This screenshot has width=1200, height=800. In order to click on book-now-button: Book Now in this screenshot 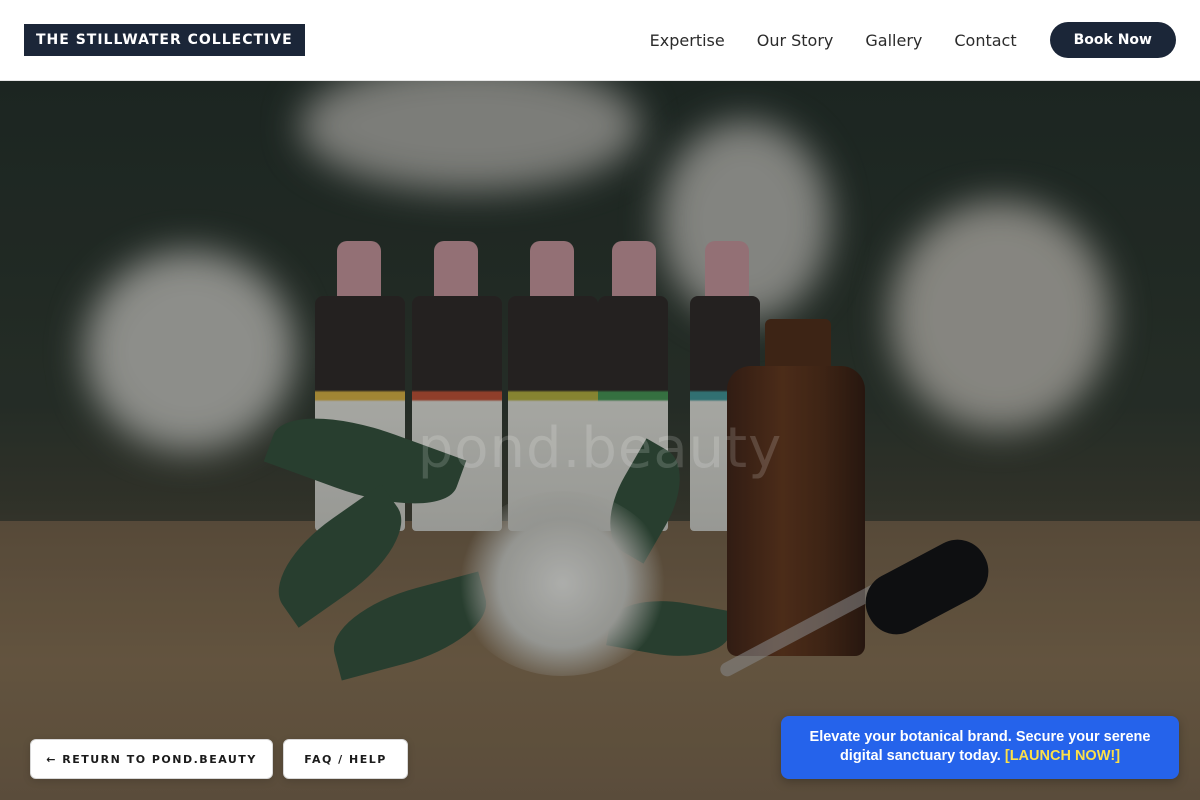, I will do `click(1112, 40)`.